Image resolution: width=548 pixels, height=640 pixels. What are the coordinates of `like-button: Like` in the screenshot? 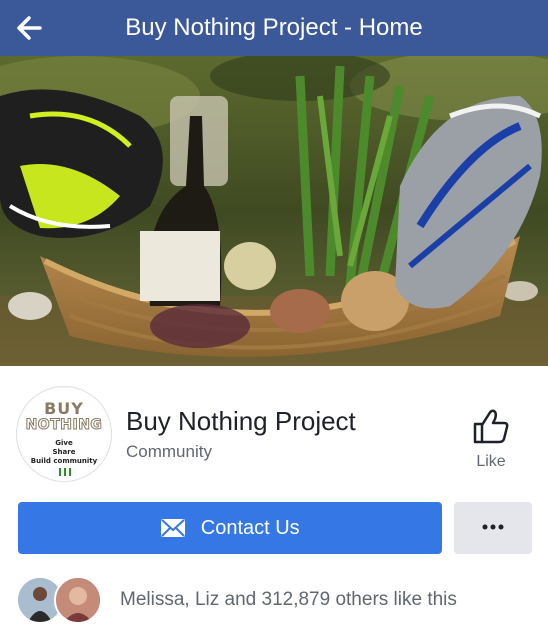 It's located at (491, 440).